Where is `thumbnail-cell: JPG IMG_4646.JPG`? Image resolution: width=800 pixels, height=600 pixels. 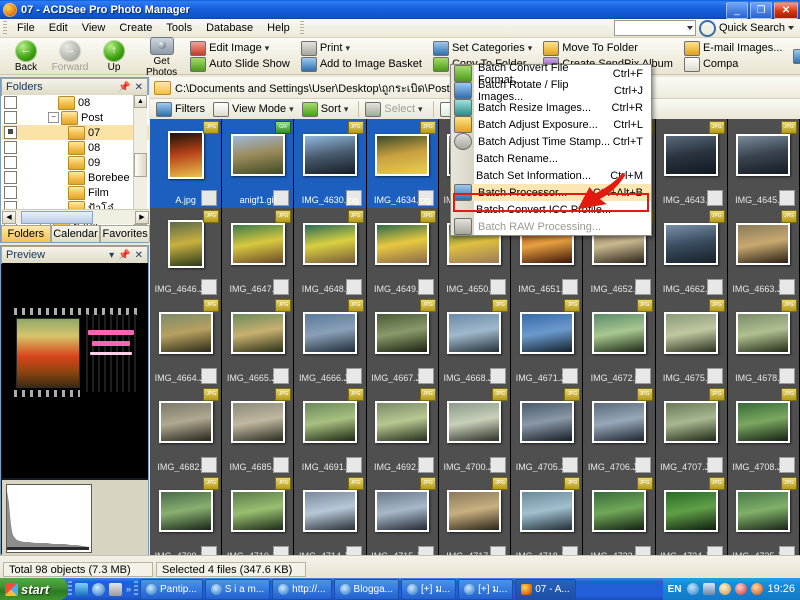 thumbnail-cell: JPG IMG_4646.JPG is located at coordinates (186, 252).